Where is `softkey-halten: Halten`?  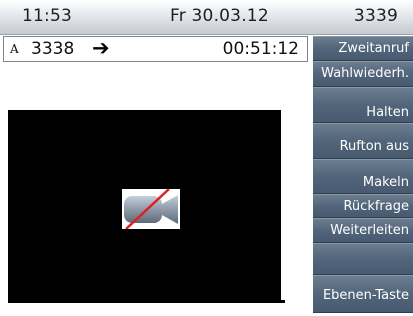
softkey-halten: Halten is located at coordinates (363, 105).